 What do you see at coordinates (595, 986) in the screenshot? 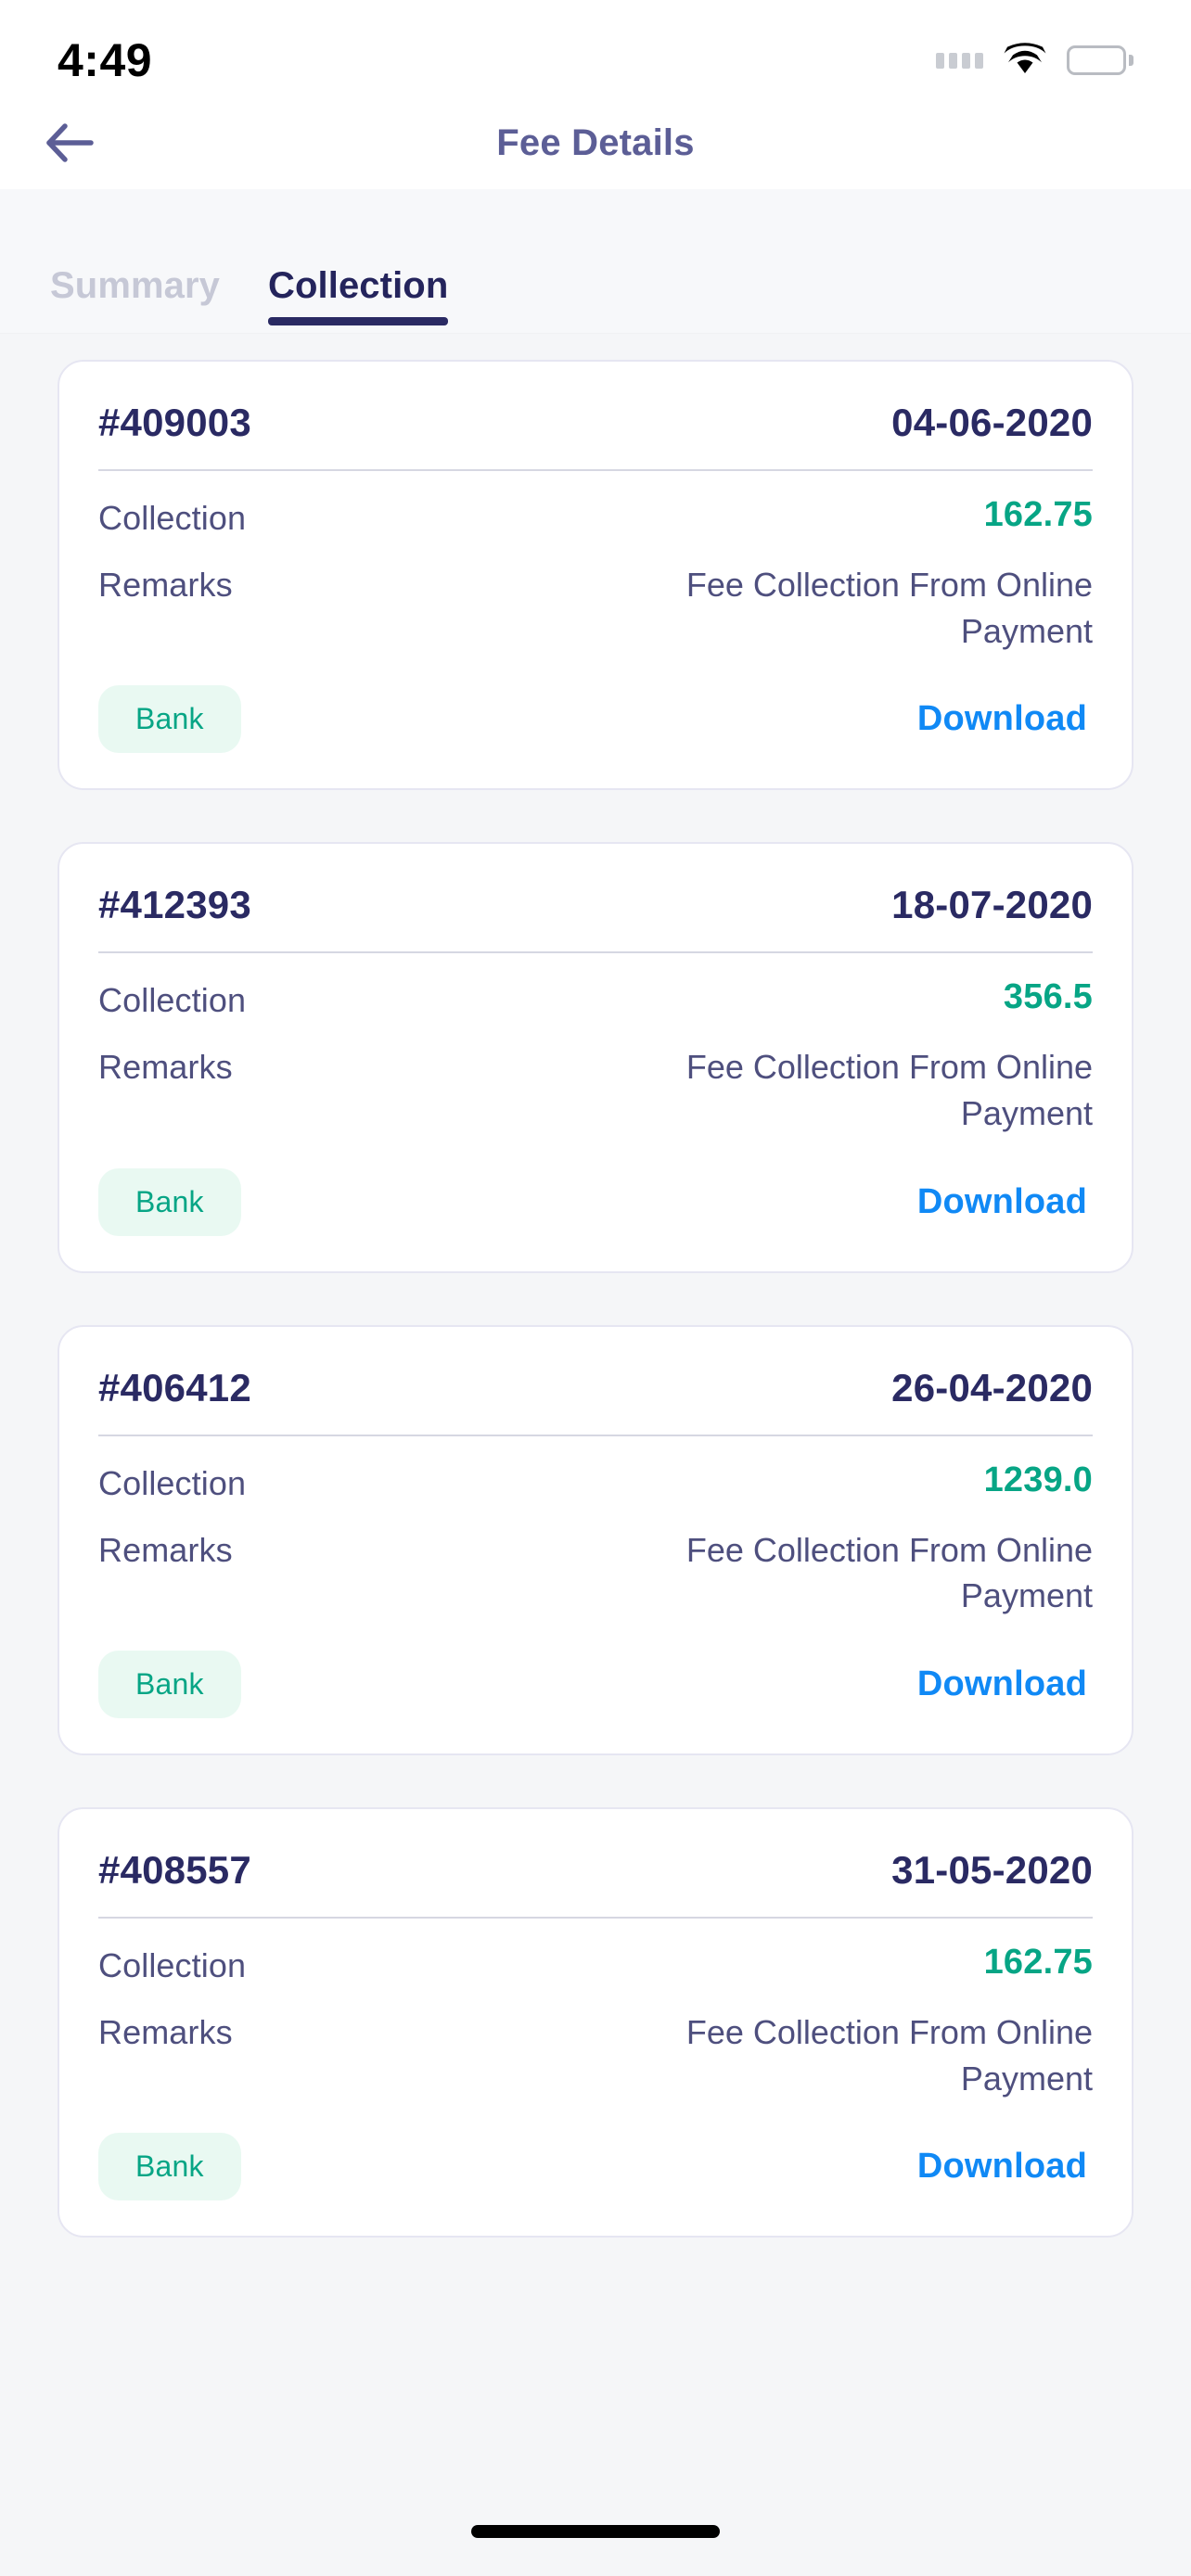
I see `collection-amount-row: Collection 356.5` at bounding box center [595, 986].